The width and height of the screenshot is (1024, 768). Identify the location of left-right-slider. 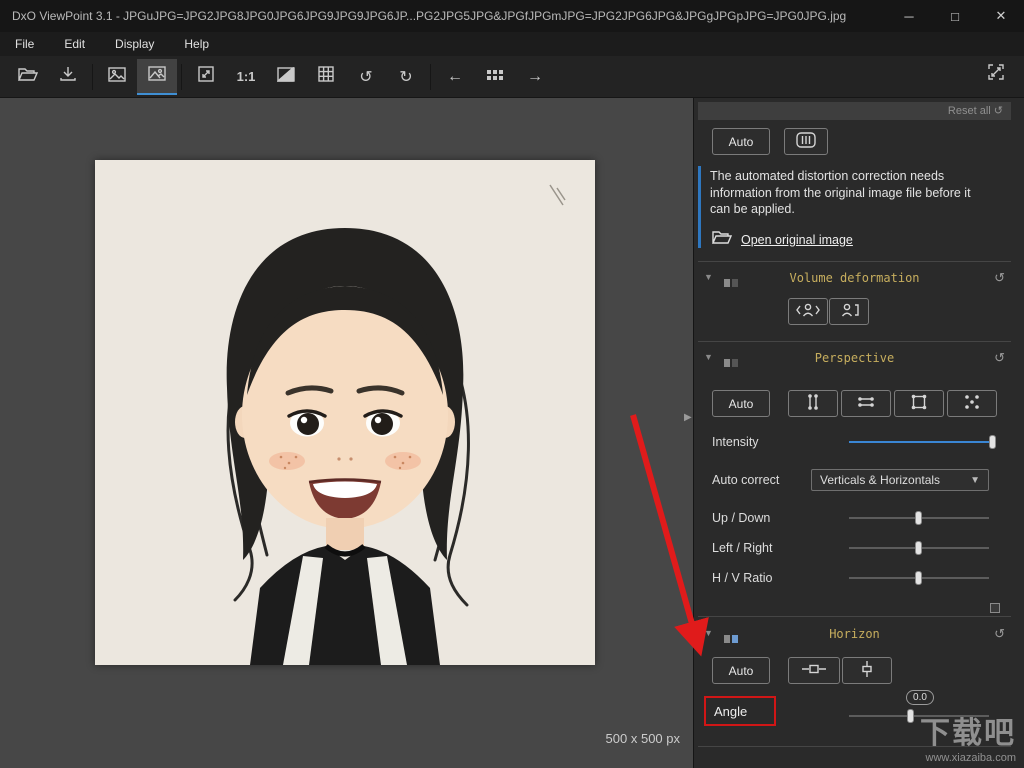
(919, 548).